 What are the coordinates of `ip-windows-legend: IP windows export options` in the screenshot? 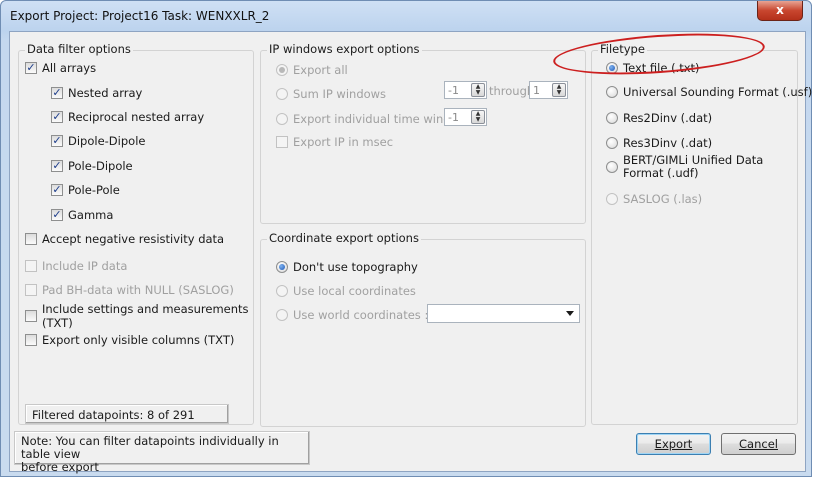 It's located at (344, 49).